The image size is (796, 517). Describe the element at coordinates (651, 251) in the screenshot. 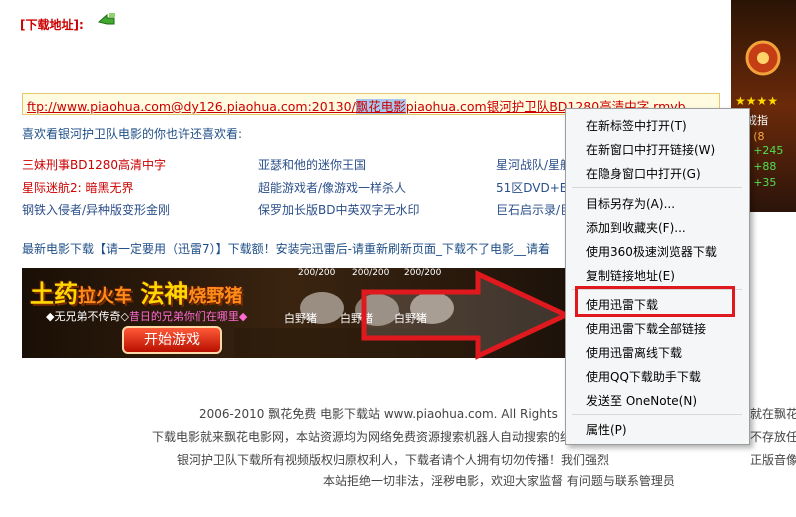

I see `menu-item-360-download: 使用360极速浏览器下载` at that location.